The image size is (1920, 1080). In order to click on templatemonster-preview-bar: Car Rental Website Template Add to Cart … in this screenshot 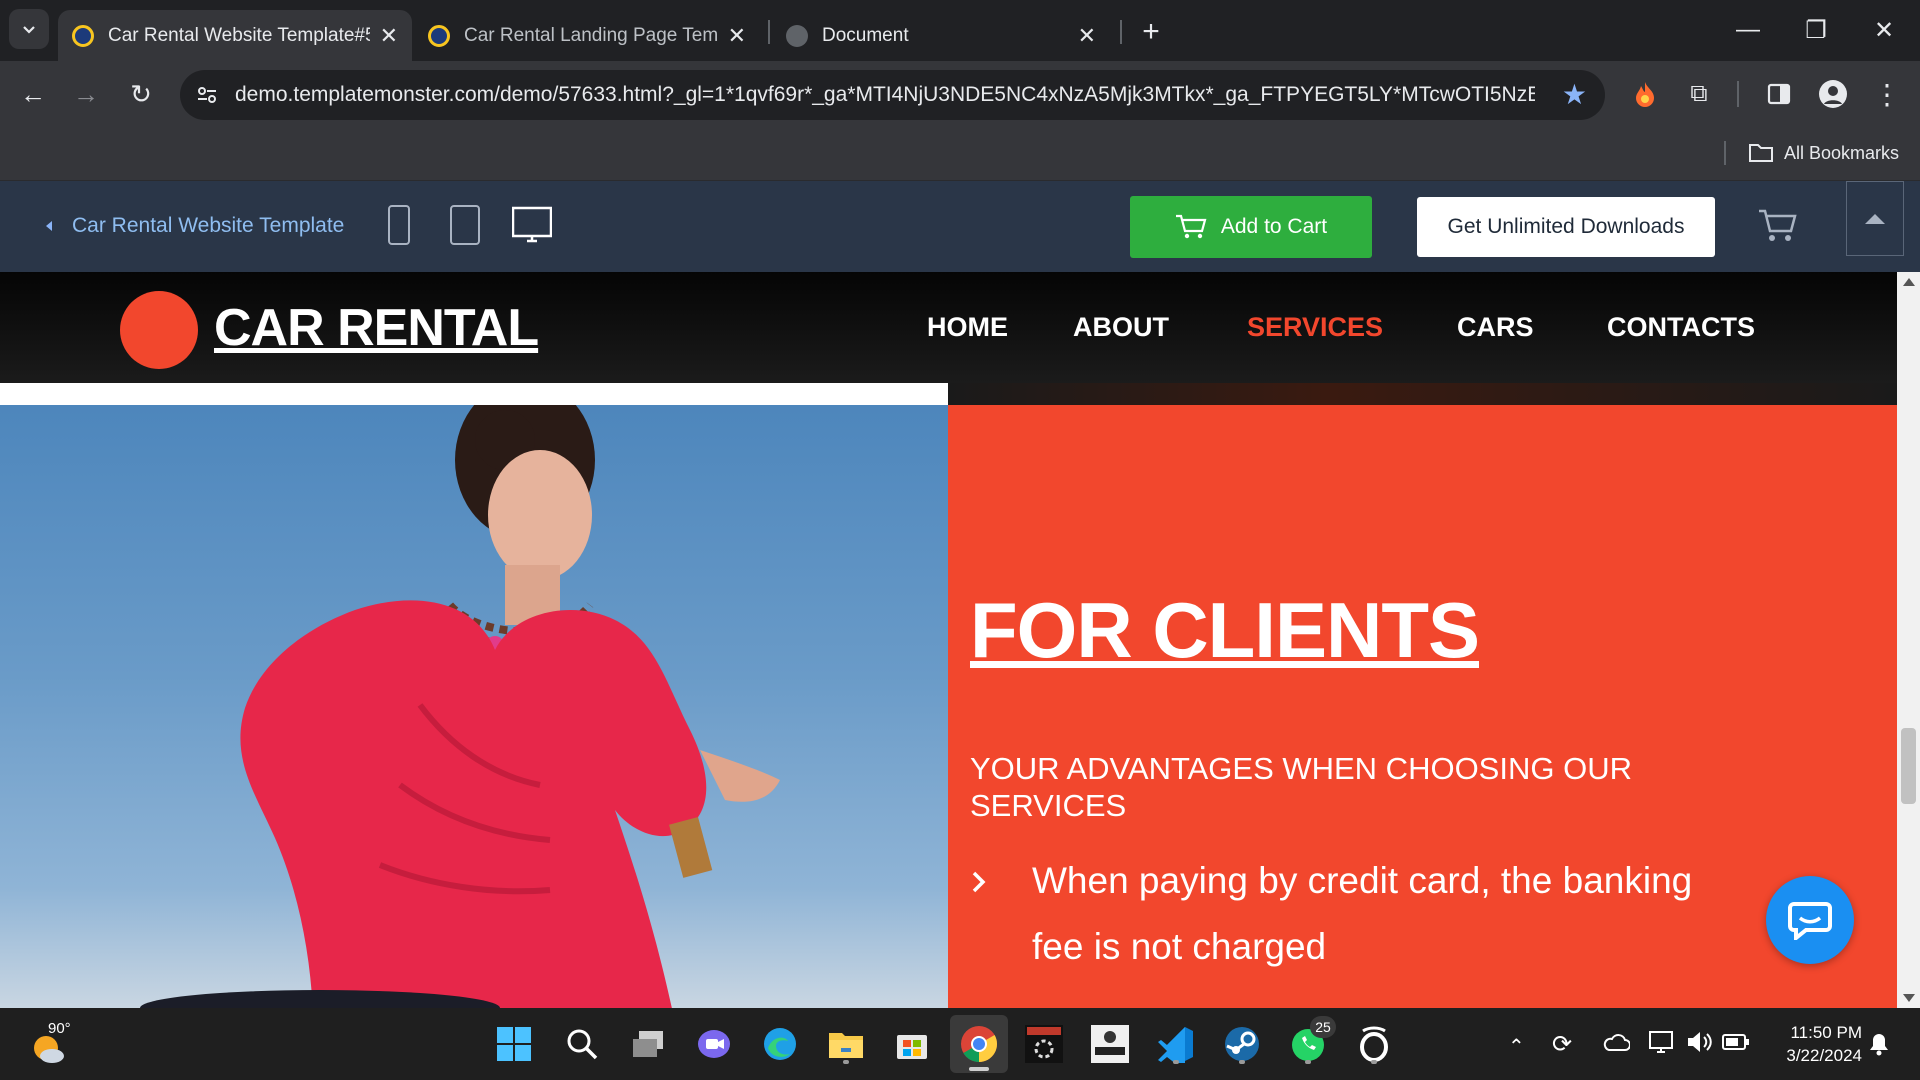, I will do `click(960, 226)`.